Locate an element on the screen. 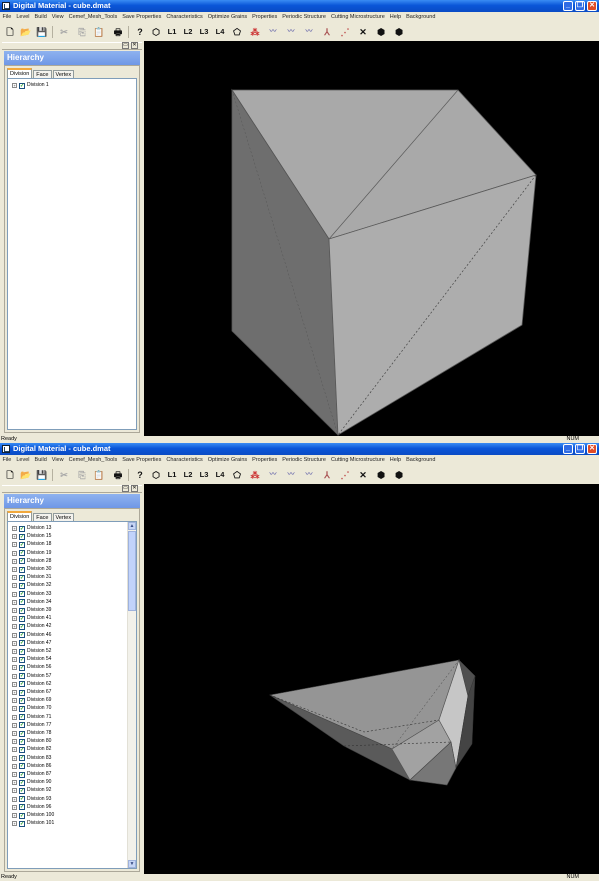 The image size is (599, 881). scroll-down-icon: ▼ is located at coordinates (132, 864).